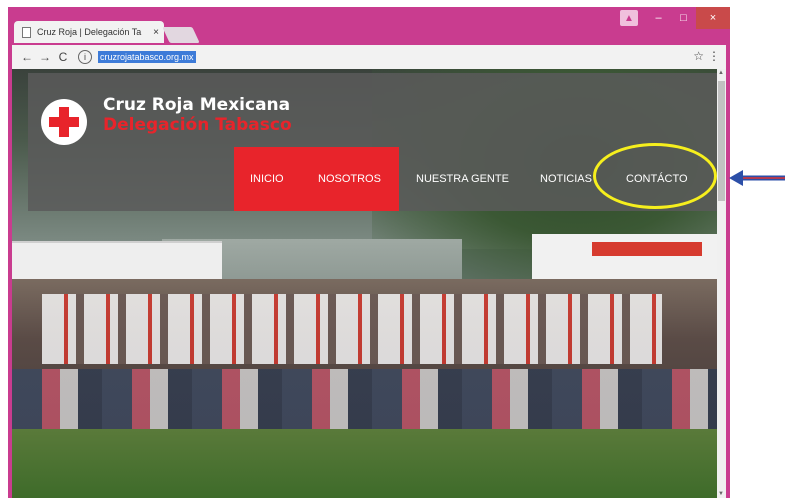  I want to click on tab-close-icon: ×, so click(156, 32).